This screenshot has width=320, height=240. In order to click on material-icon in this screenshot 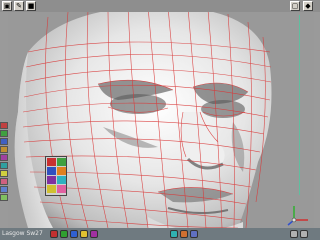, I will do `click(64, 234)`.